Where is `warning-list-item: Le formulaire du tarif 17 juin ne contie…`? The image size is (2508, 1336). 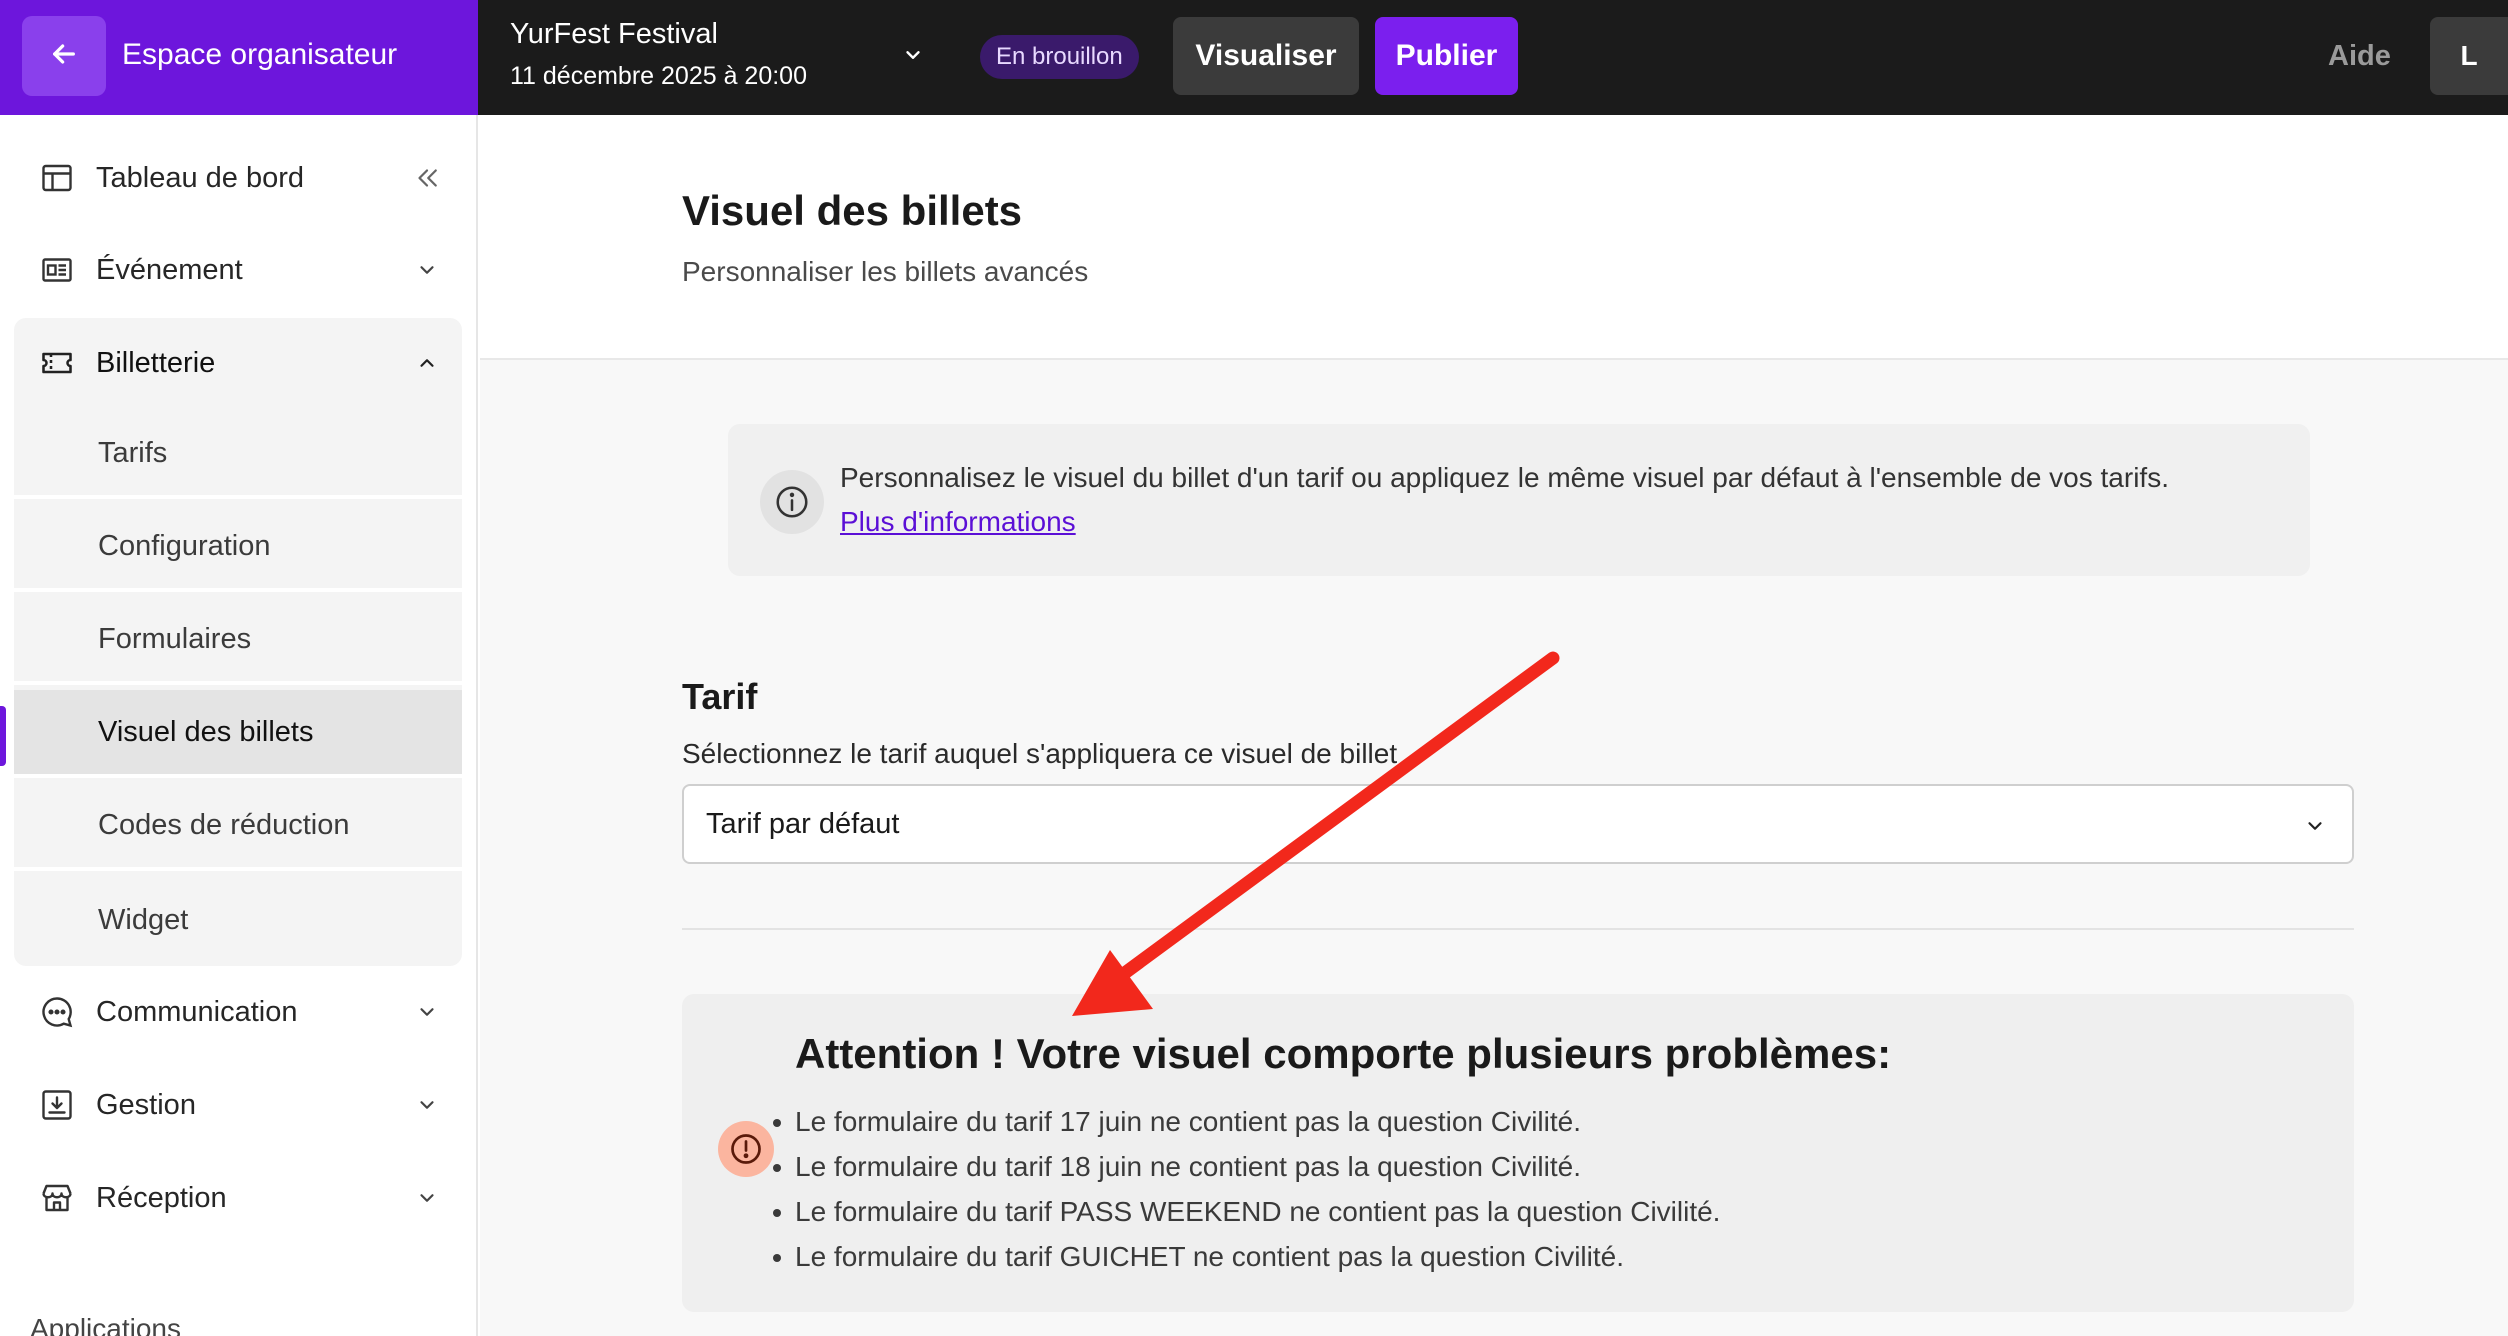
warning-list-item: Le formulaire du tarif 17 juin ne contie… is located at coordinates (1246, 1124).